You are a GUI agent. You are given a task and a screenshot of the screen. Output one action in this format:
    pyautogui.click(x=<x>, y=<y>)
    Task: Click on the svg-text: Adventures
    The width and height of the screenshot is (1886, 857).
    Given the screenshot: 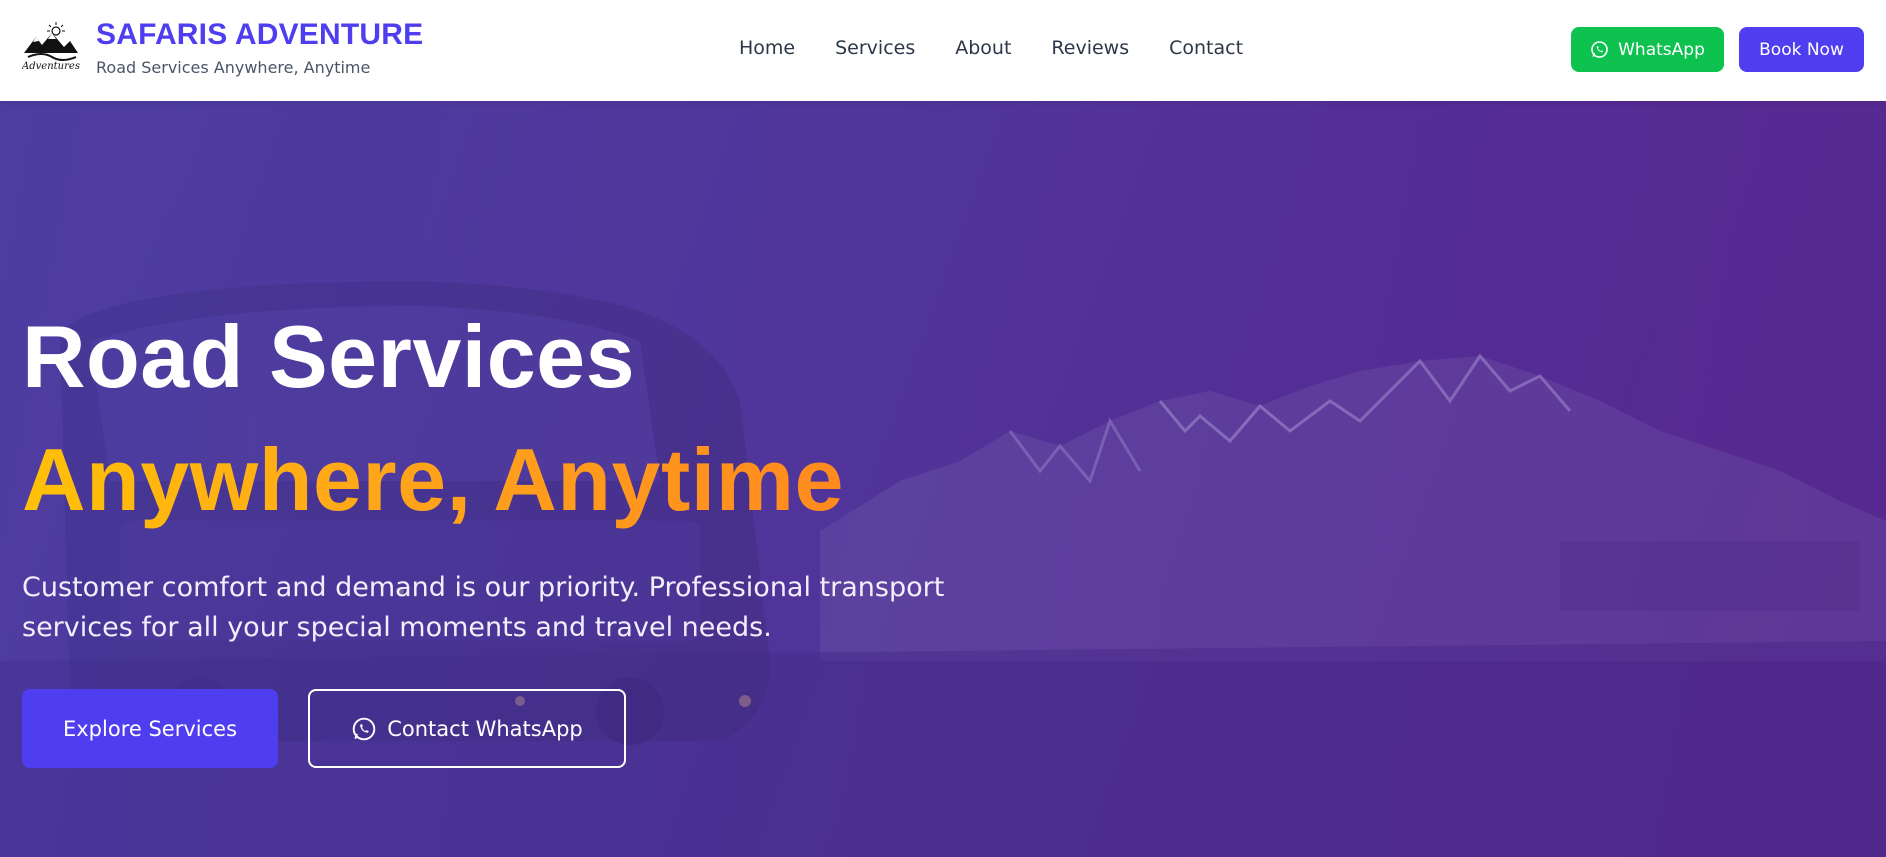 What is the action you would take?
    pyautogui.click(x=51, y=66)
    